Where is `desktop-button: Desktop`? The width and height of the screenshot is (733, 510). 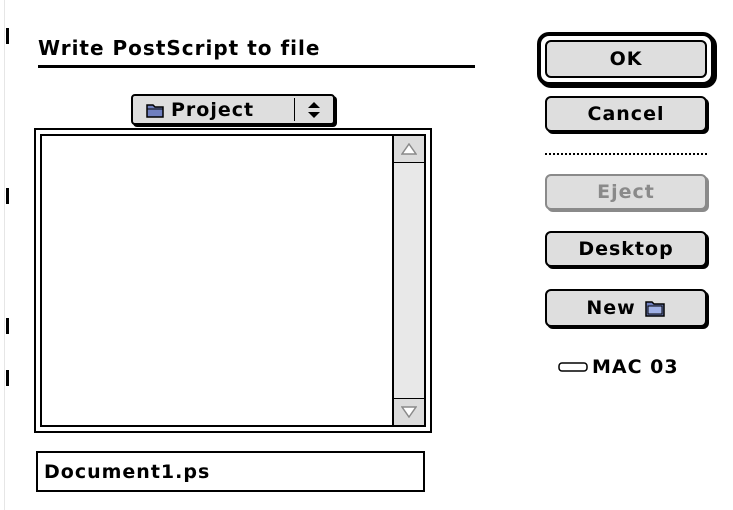
desktop-button: Desktop is located at coordinates (626, 249).